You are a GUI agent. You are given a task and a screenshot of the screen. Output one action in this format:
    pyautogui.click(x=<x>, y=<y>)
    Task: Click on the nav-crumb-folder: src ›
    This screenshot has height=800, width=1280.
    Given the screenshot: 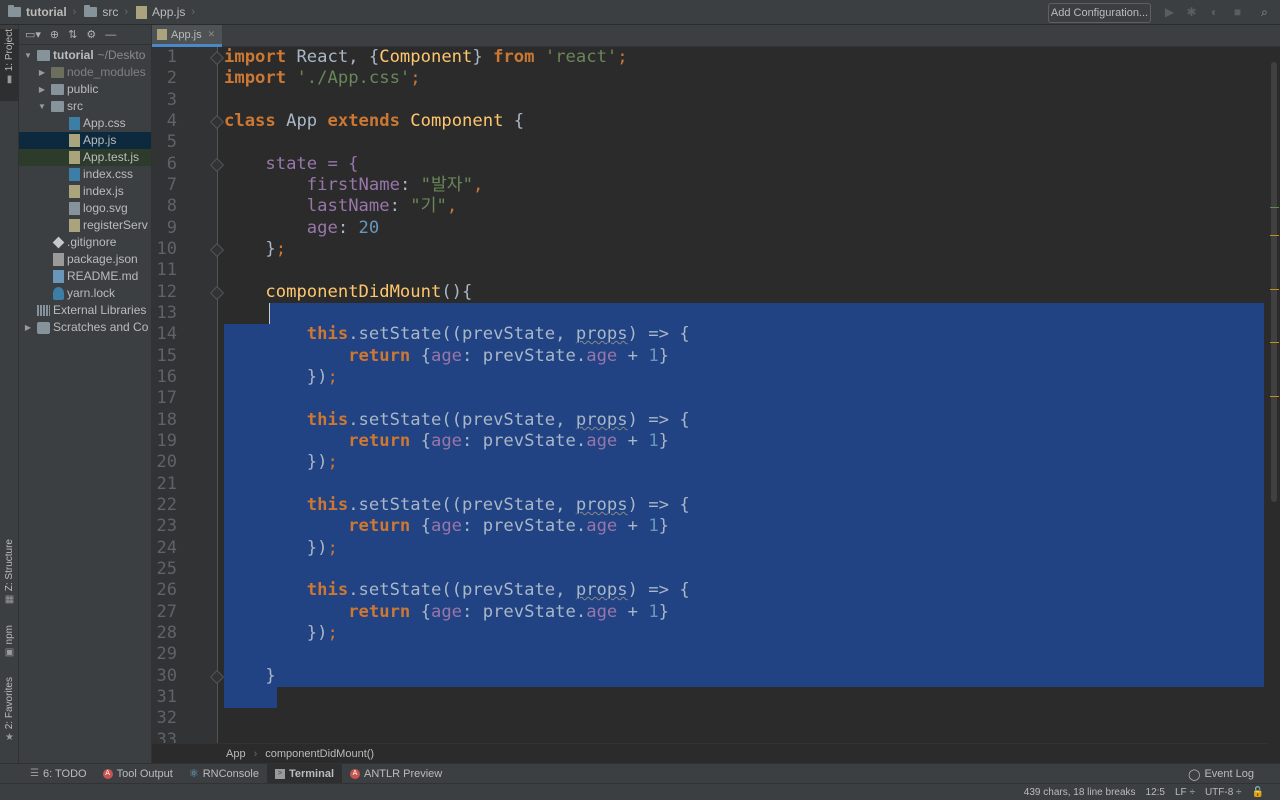 What is the action you would take?
    pyautogui.click(x=102, y=12)
    